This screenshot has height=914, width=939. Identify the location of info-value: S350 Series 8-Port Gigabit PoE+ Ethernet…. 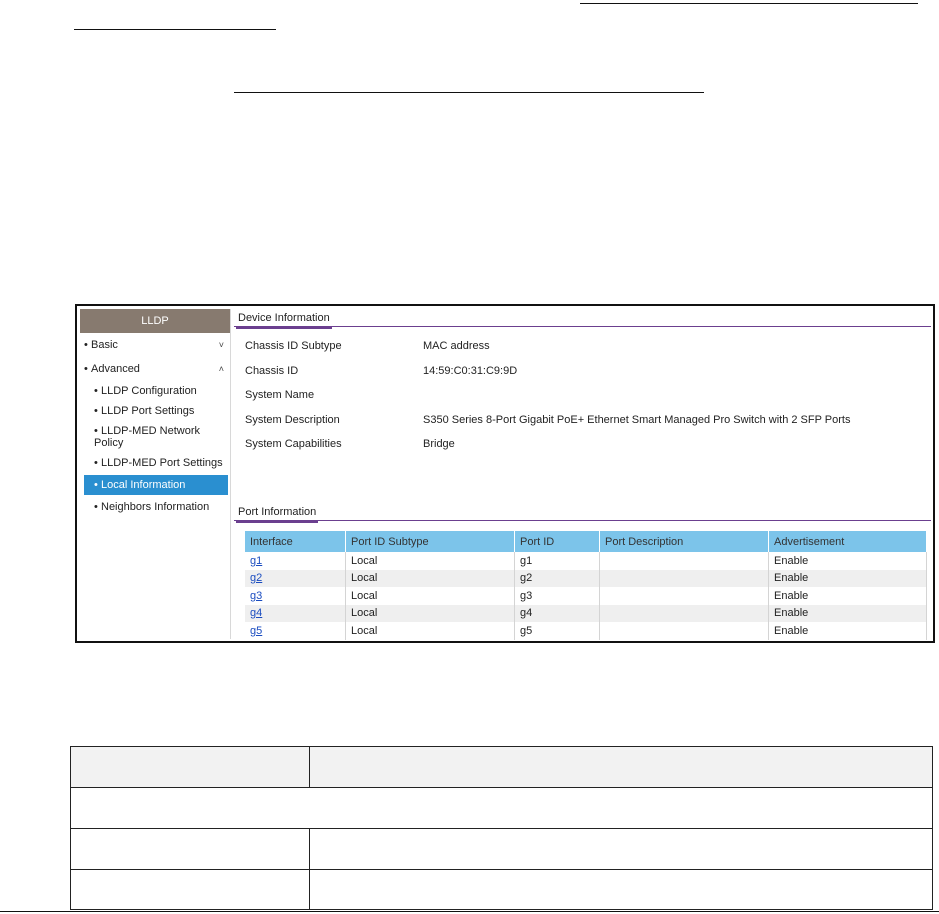
(637, 419).